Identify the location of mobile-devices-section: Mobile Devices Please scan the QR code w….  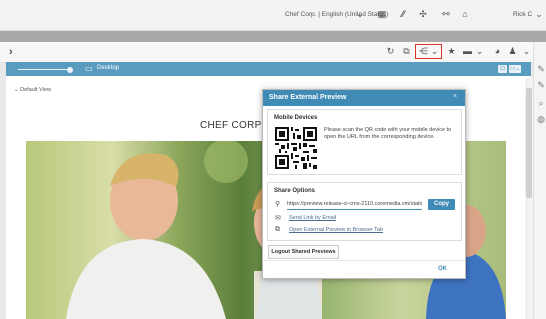
(364, 142).